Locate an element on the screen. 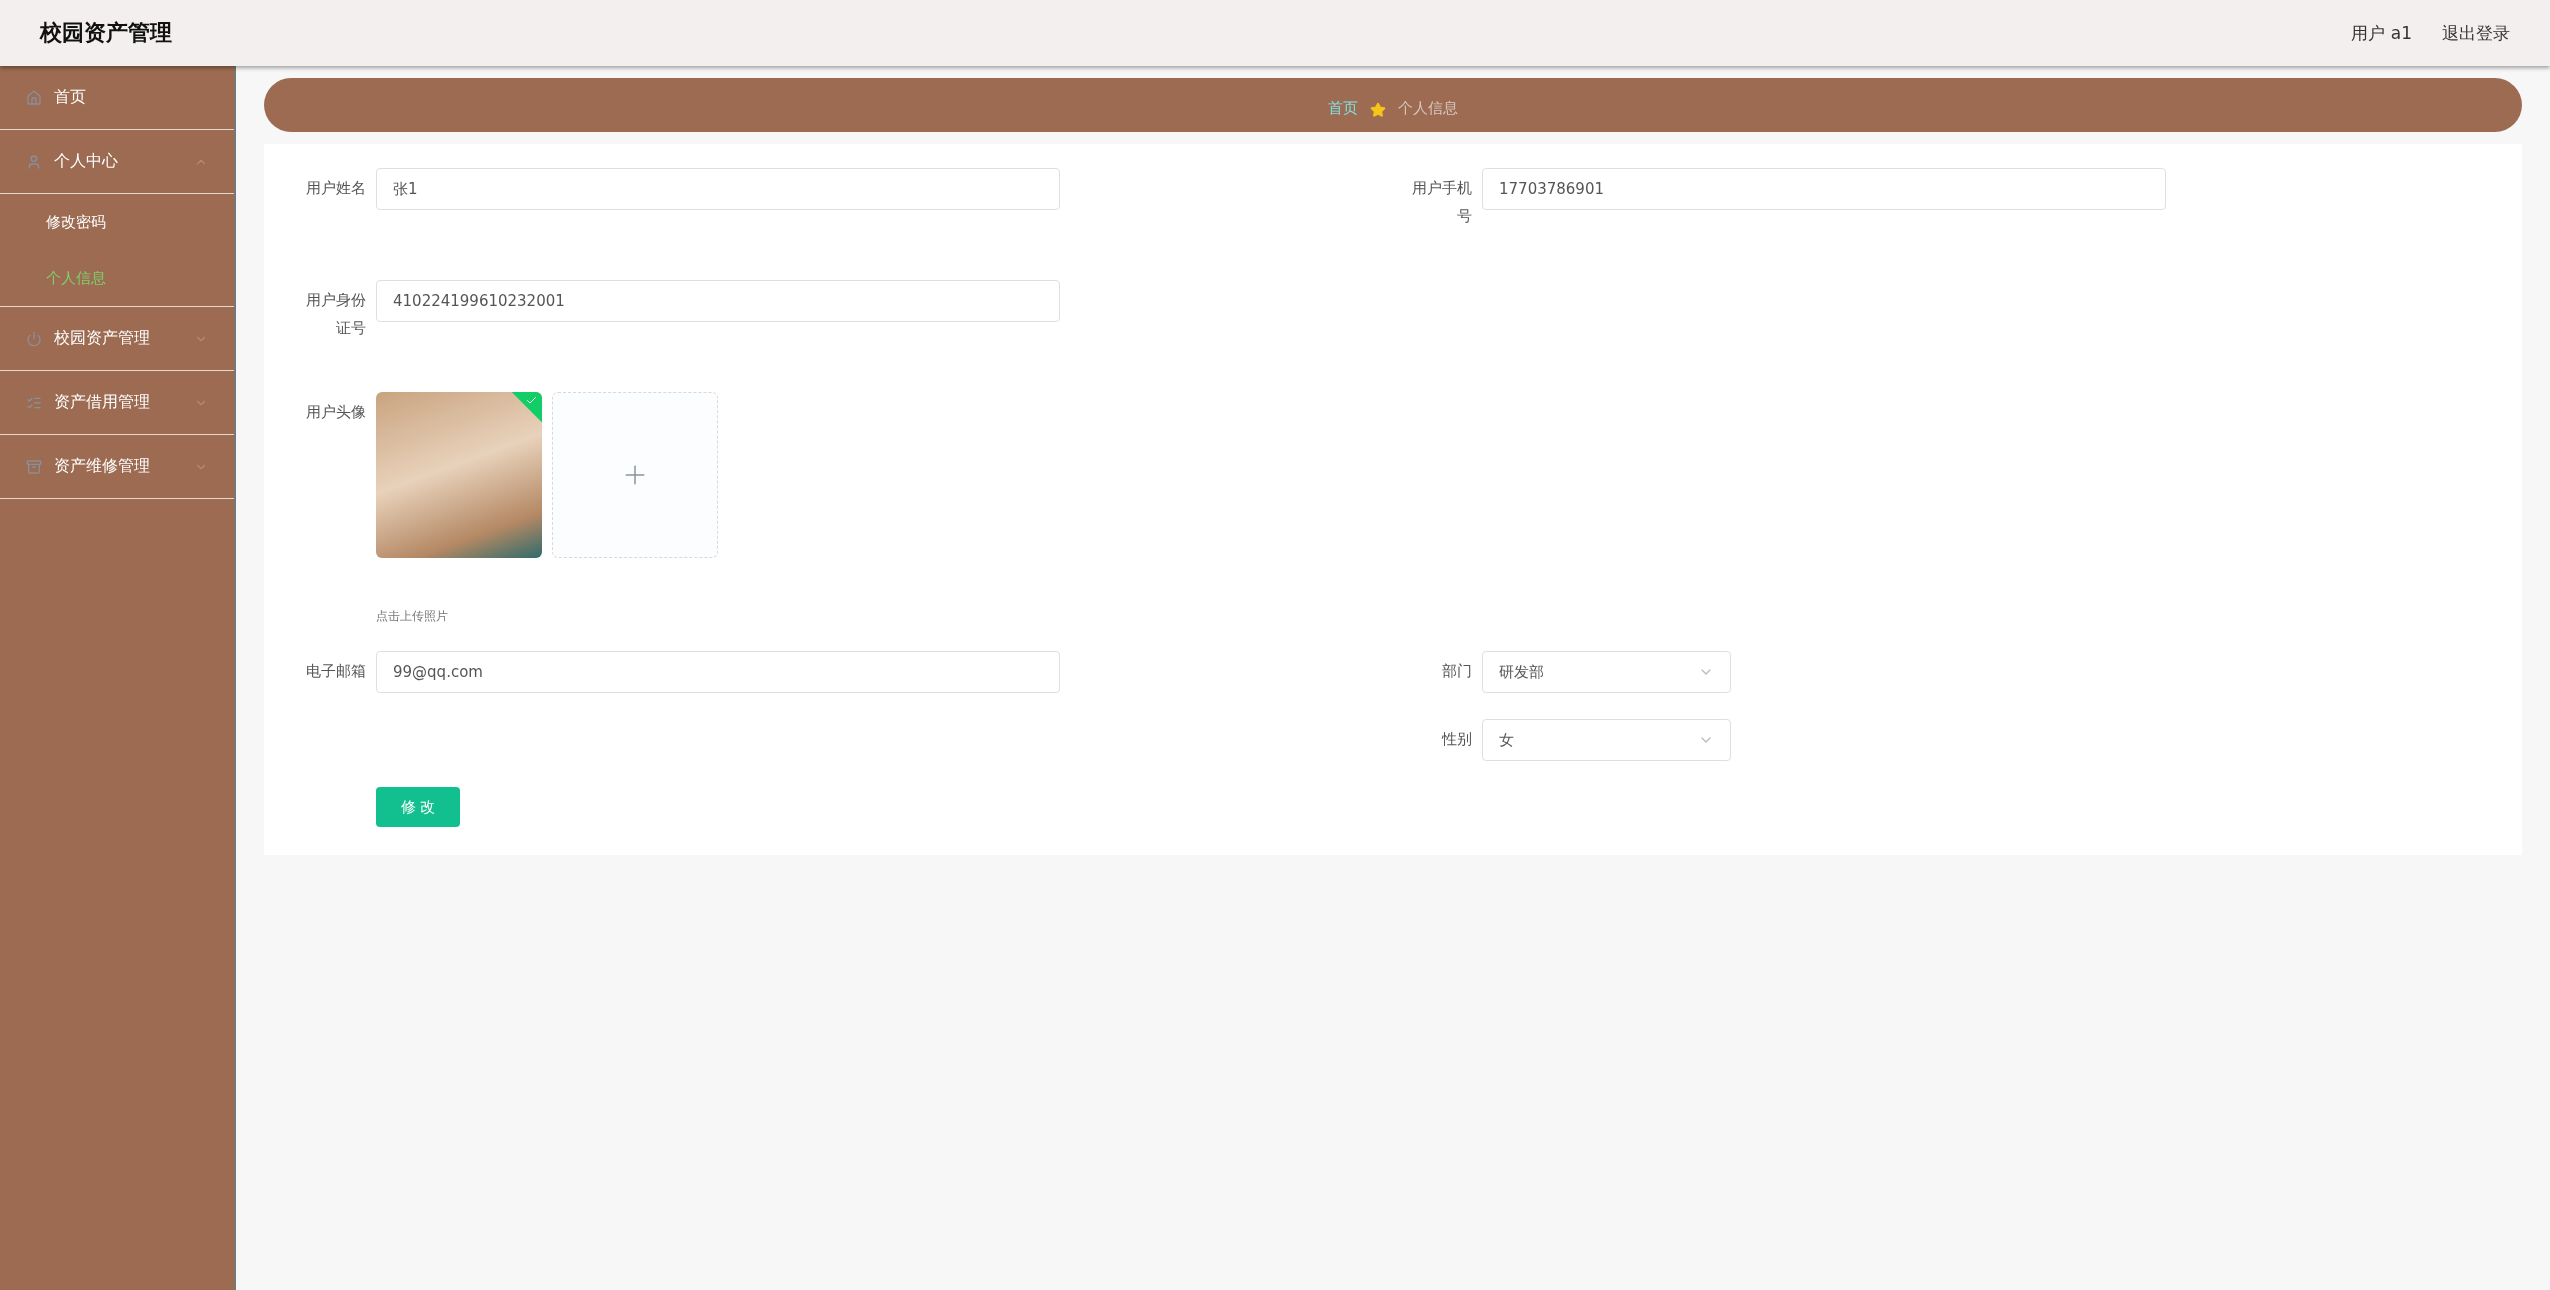  sidebar-item: 首页 is located at coordinates (117, 98).